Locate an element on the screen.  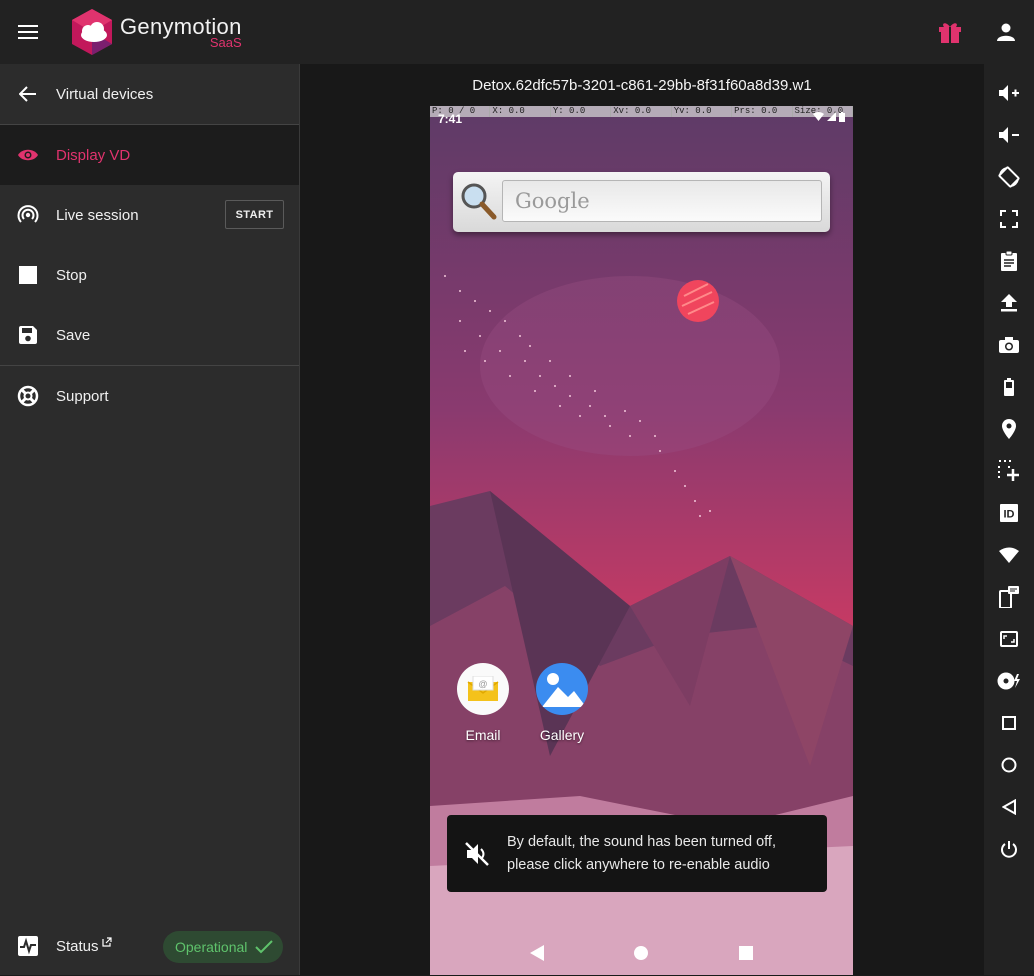
signal-status-icon is located at coordinates (831, 116).